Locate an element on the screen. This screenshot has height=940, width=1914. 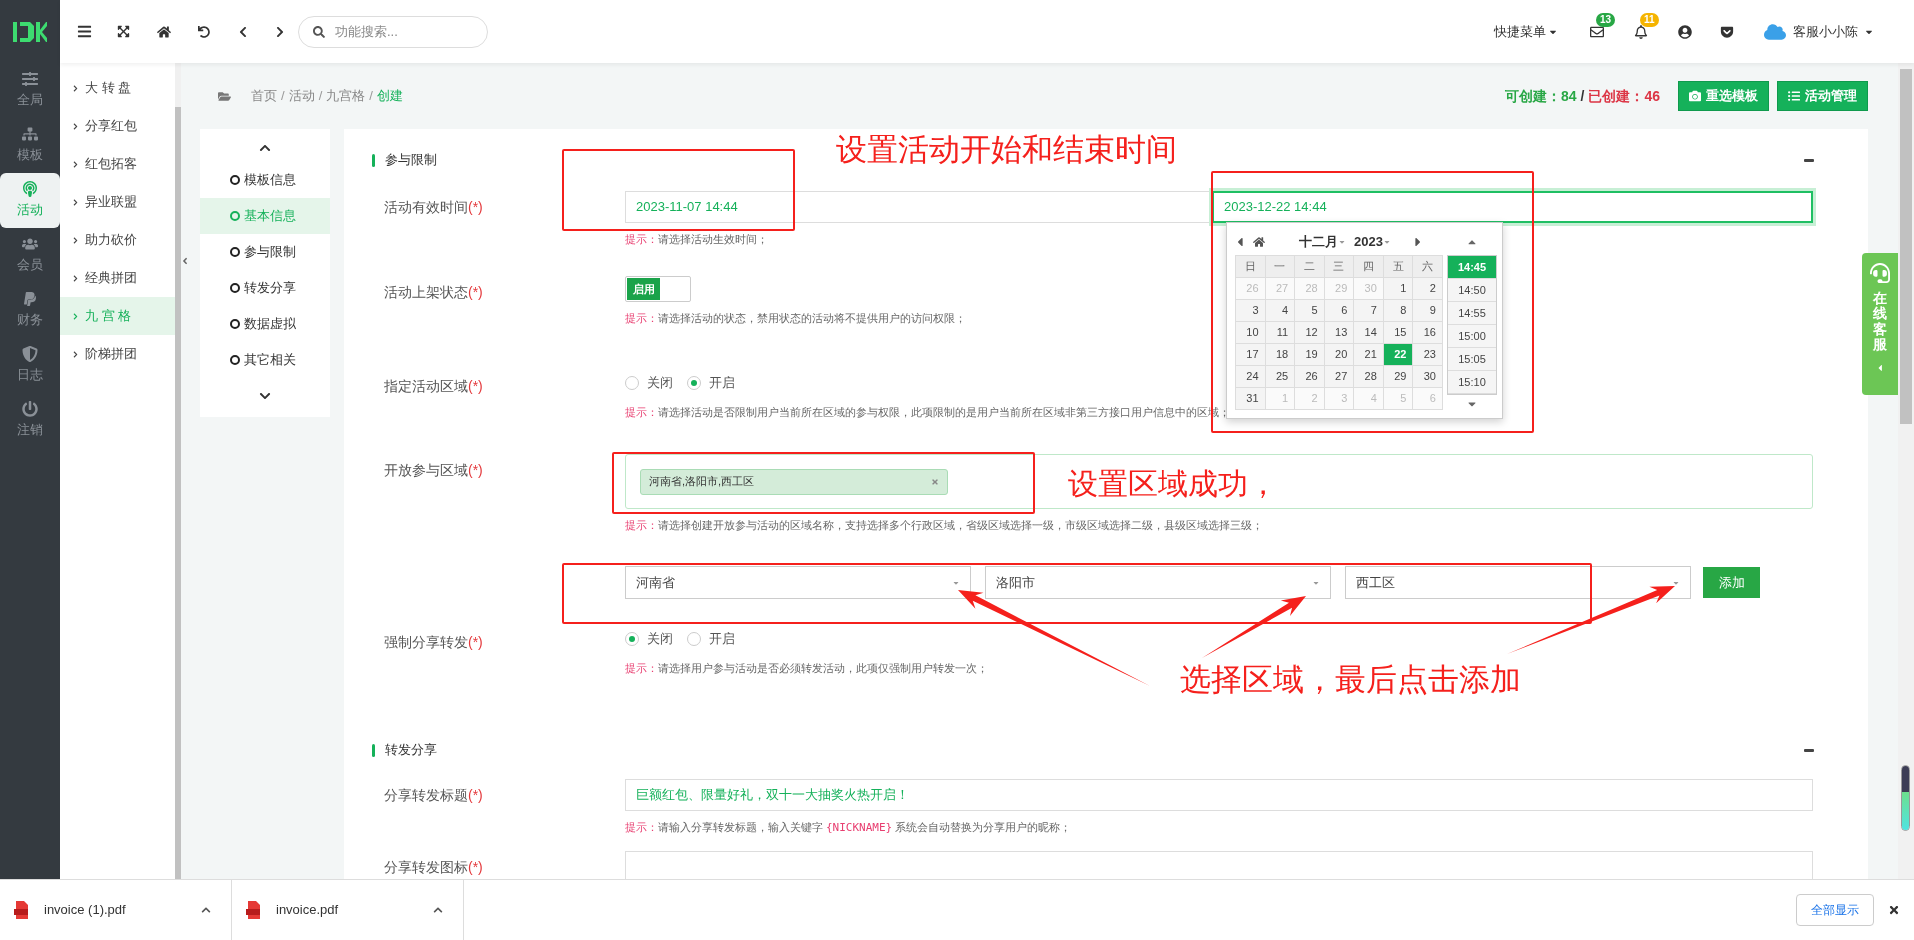
sub-menu-item: 红包拓客 is located at coordinates (117, 164).